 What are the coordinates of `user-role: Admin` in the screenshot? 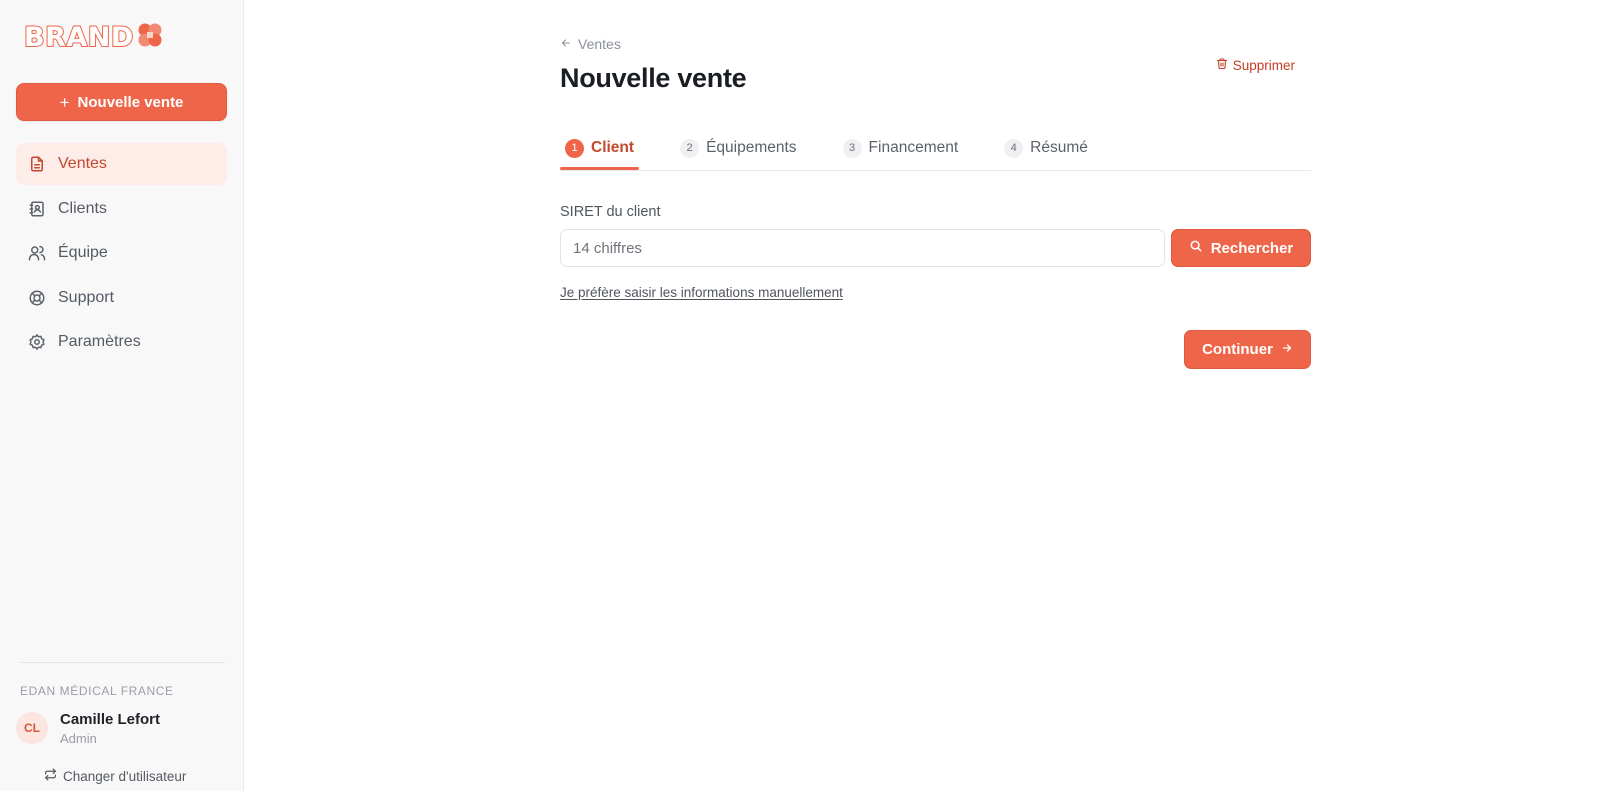 It's located at (78, 738).